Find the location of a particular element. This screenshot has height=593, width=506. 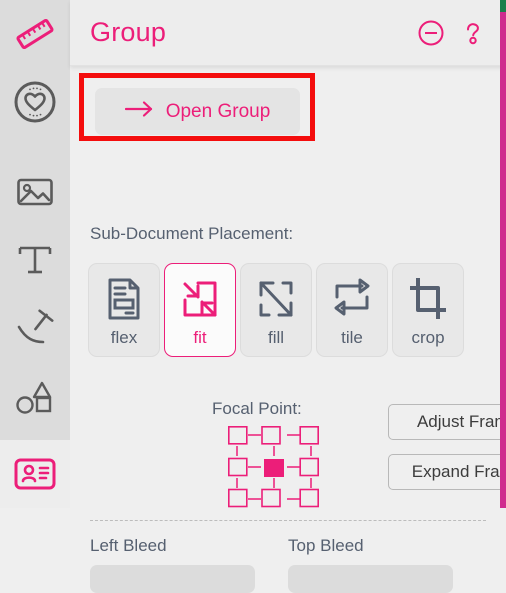

open-group-button: Open Group is located at coordinates (197, 111).